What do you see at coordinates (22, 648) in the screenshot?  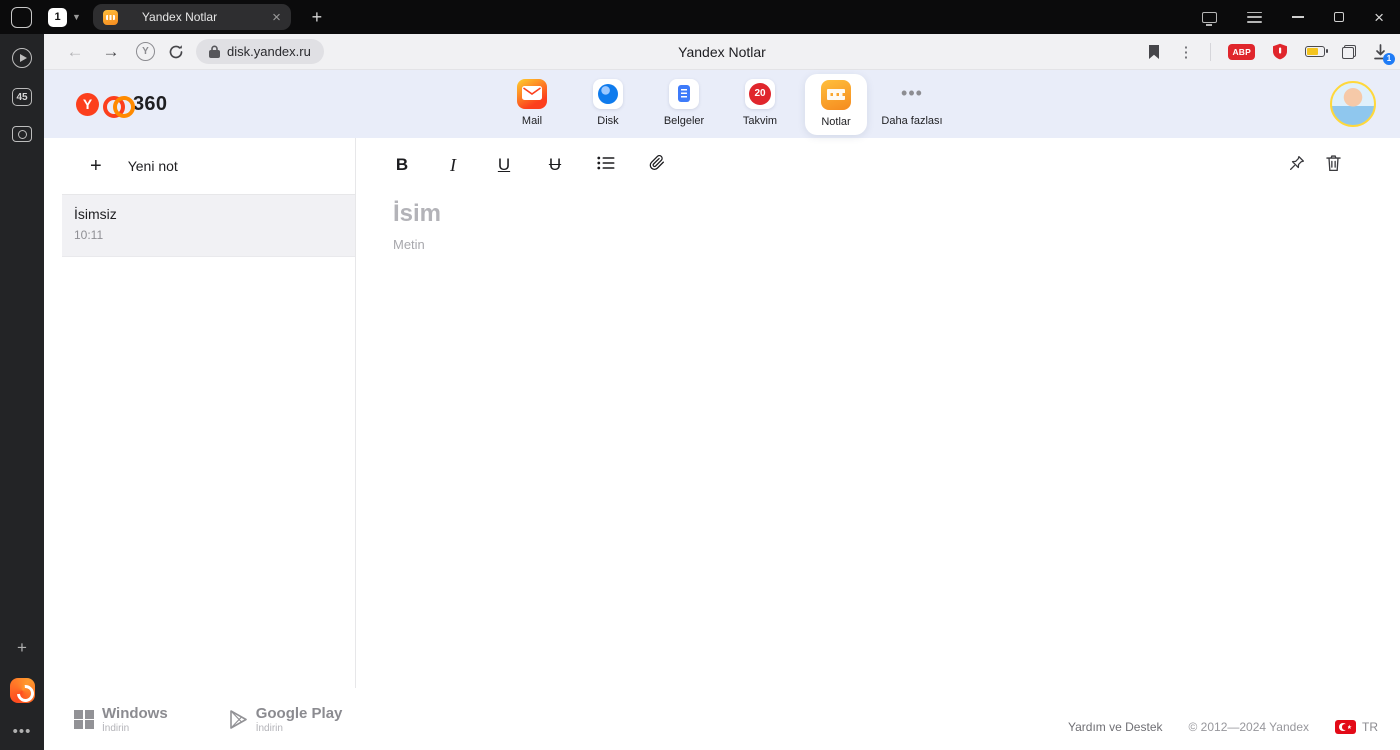 I see `add-icon: +` at bounding box center [22, 648].